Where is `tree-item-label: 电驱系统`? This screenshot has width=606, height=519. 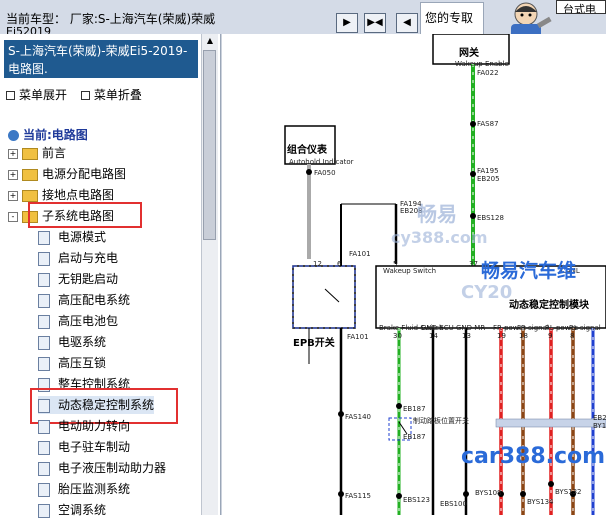
tree-item-label: 电驱系统 is located at coordinates (82, 342).